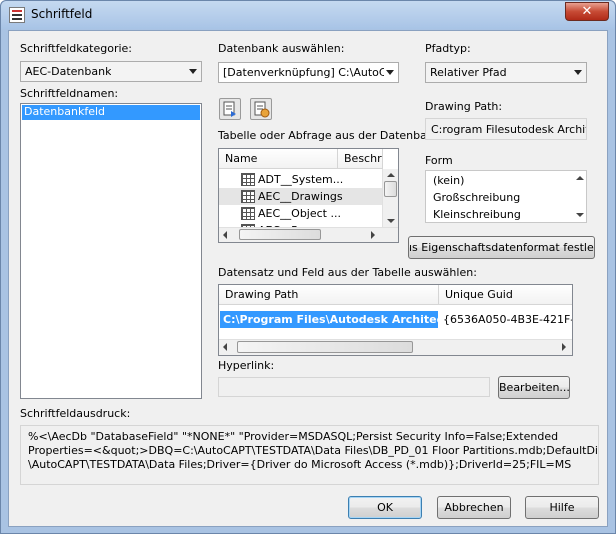 Image resolution: width=616 pixels, height=534 pixels. What do you see at coordinates (329, 135) in the screenshot?
I see `table-label: Tabelle oder Abfrage aus der Datenbank` at bounding box center [329, 135].